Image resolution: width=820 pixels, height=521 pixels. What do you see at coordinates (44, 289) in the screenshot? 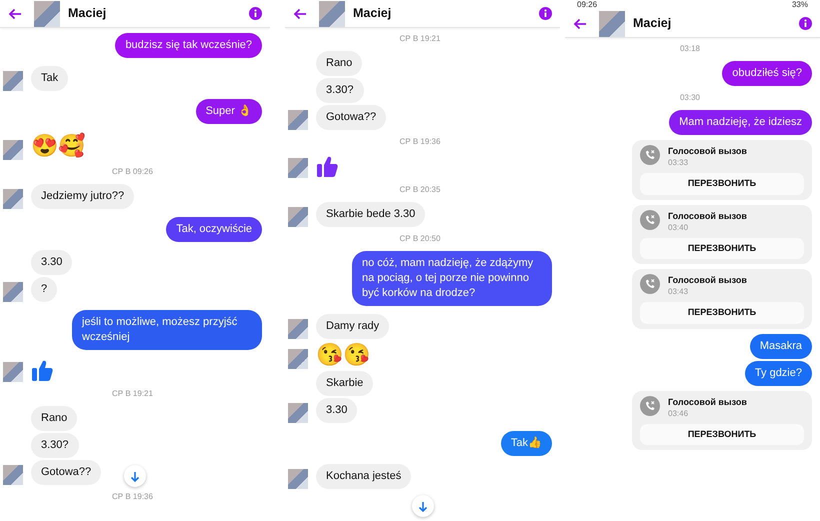
I see `message-text: ?` at bounding box center [44, 289].